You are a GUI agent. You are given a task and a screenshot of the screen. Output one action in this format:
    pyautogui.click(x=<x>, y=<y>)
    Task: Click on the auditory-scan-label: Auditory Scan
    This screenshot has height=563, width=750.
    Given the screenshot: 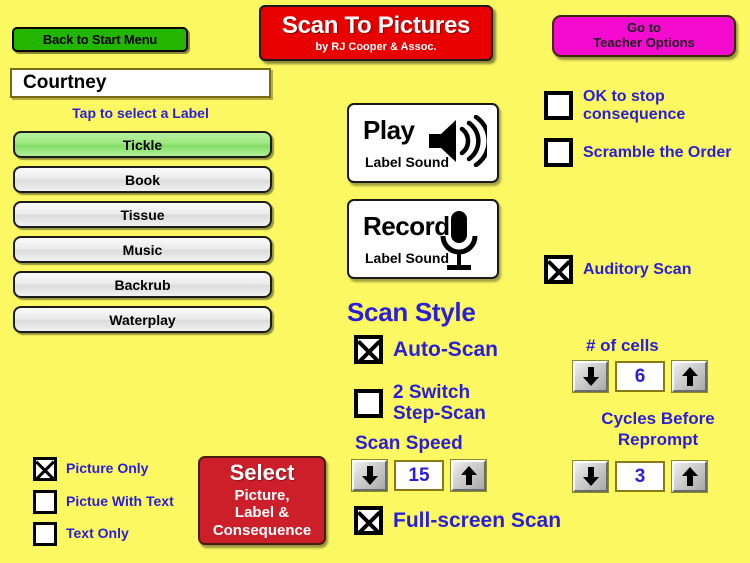 What is the action you would take?
    pyautogui.click(x=637, y=269)
    